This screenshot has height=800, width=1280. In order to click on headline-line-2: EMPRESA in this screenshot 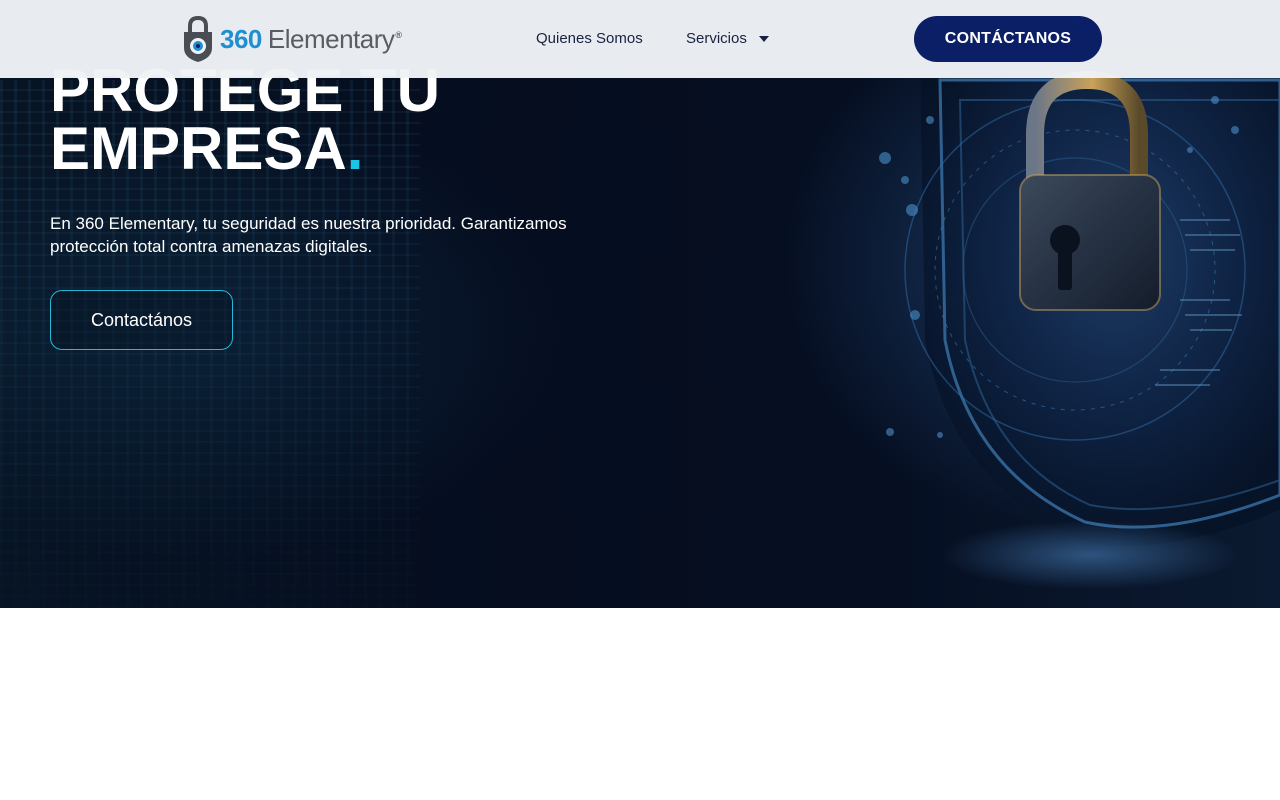, I will do `click(198, 148)`.